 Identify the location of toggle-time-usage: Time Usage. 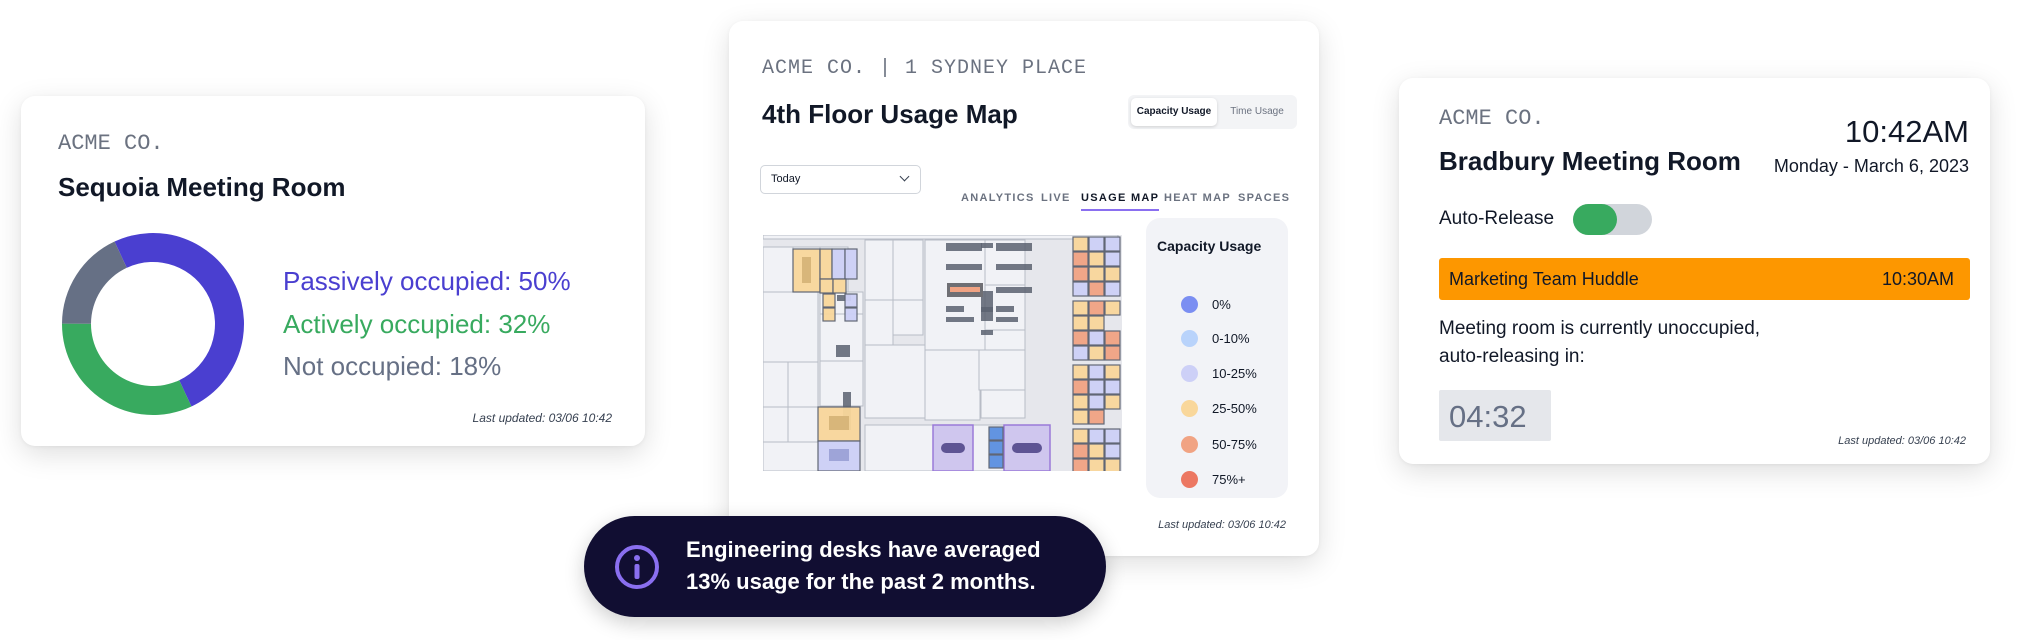
(1257, 112).